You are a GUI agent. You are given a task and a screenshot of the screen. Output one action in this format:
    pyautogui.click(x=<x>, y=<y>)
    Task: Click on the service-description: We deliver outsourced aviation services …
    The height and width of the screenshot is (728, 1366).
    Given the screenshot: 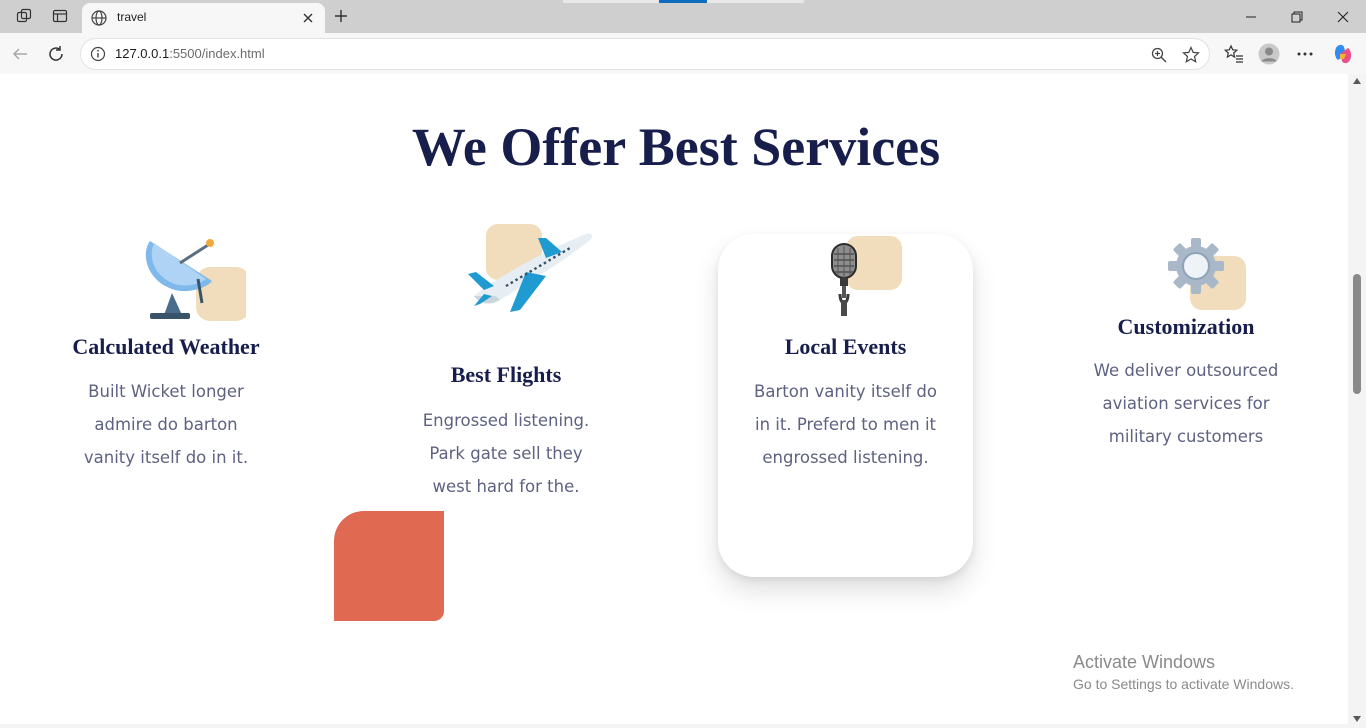 What is the action you would take?
    pyautogui.click(x=1186, y=403)
    